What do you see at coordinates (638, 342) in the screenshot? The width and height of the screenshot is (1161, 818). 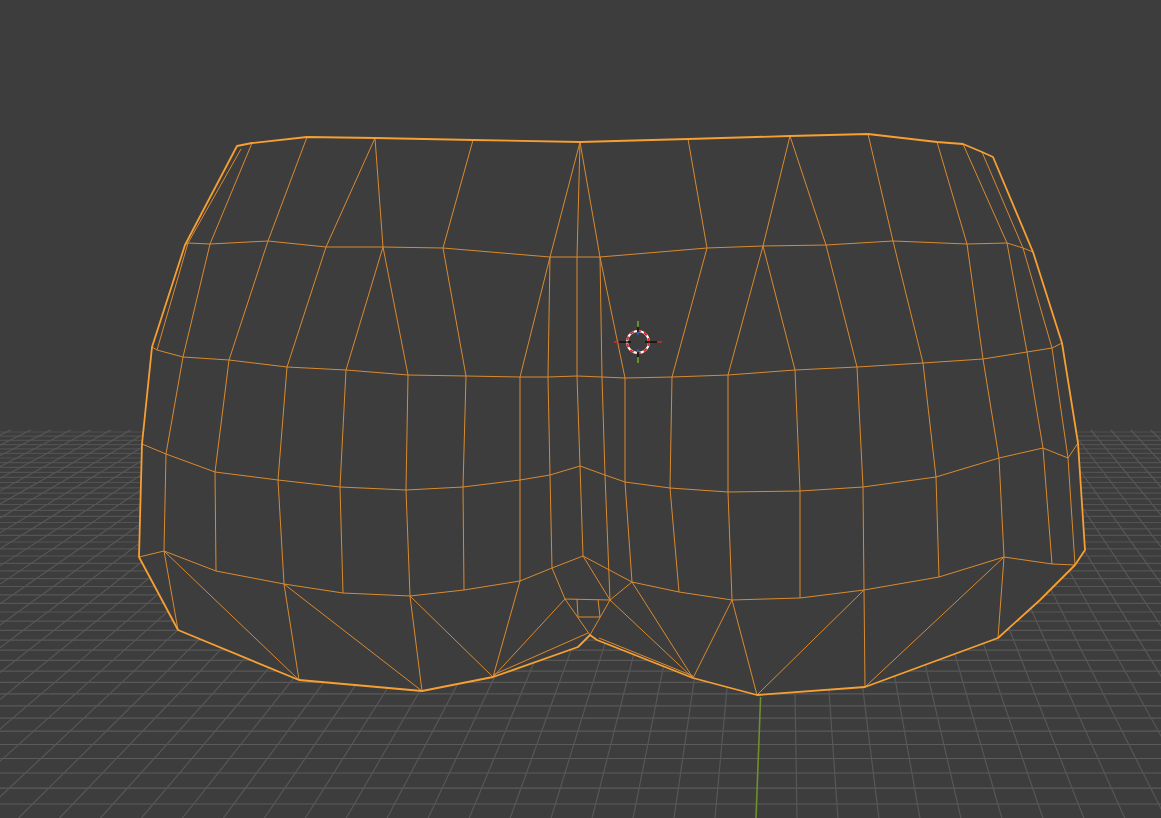 I see `cursor-crosshair-icon` at bounding box center [638, 342].